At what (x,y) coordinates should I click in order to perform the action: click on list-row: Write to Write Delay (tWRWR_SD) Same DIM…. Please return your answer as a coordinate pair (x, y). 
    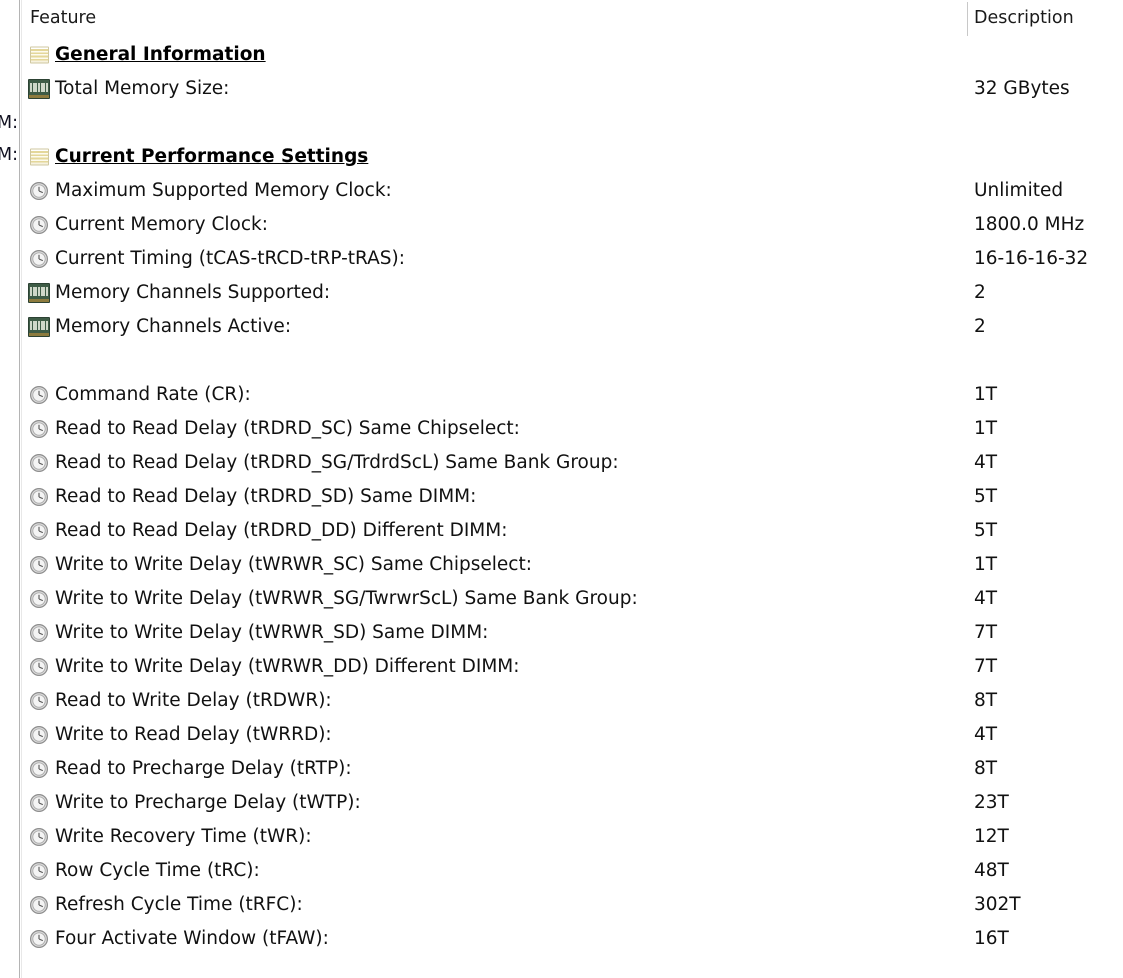
    Looking at the image, I should click on (572, 633).